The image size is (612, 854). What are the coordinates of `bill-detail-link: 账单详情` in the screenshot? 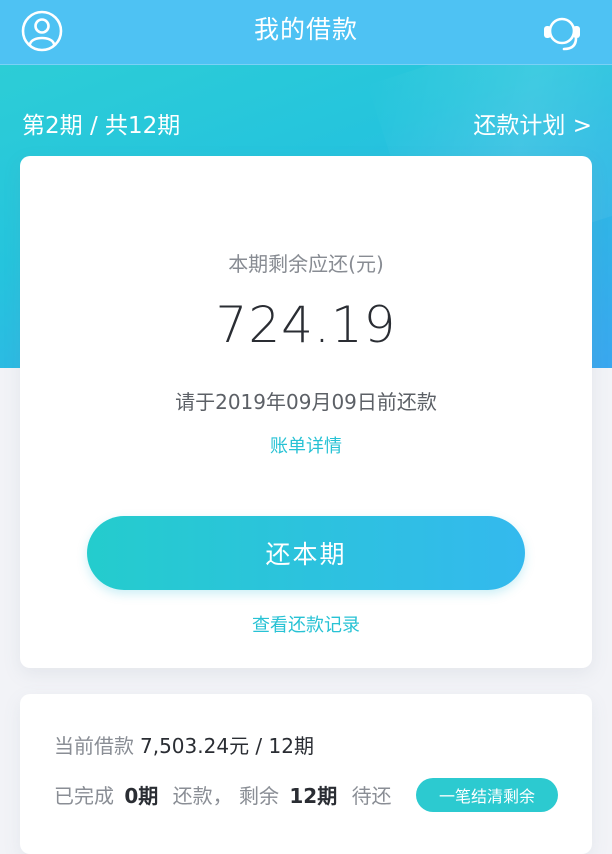 It's located at (306, 445).